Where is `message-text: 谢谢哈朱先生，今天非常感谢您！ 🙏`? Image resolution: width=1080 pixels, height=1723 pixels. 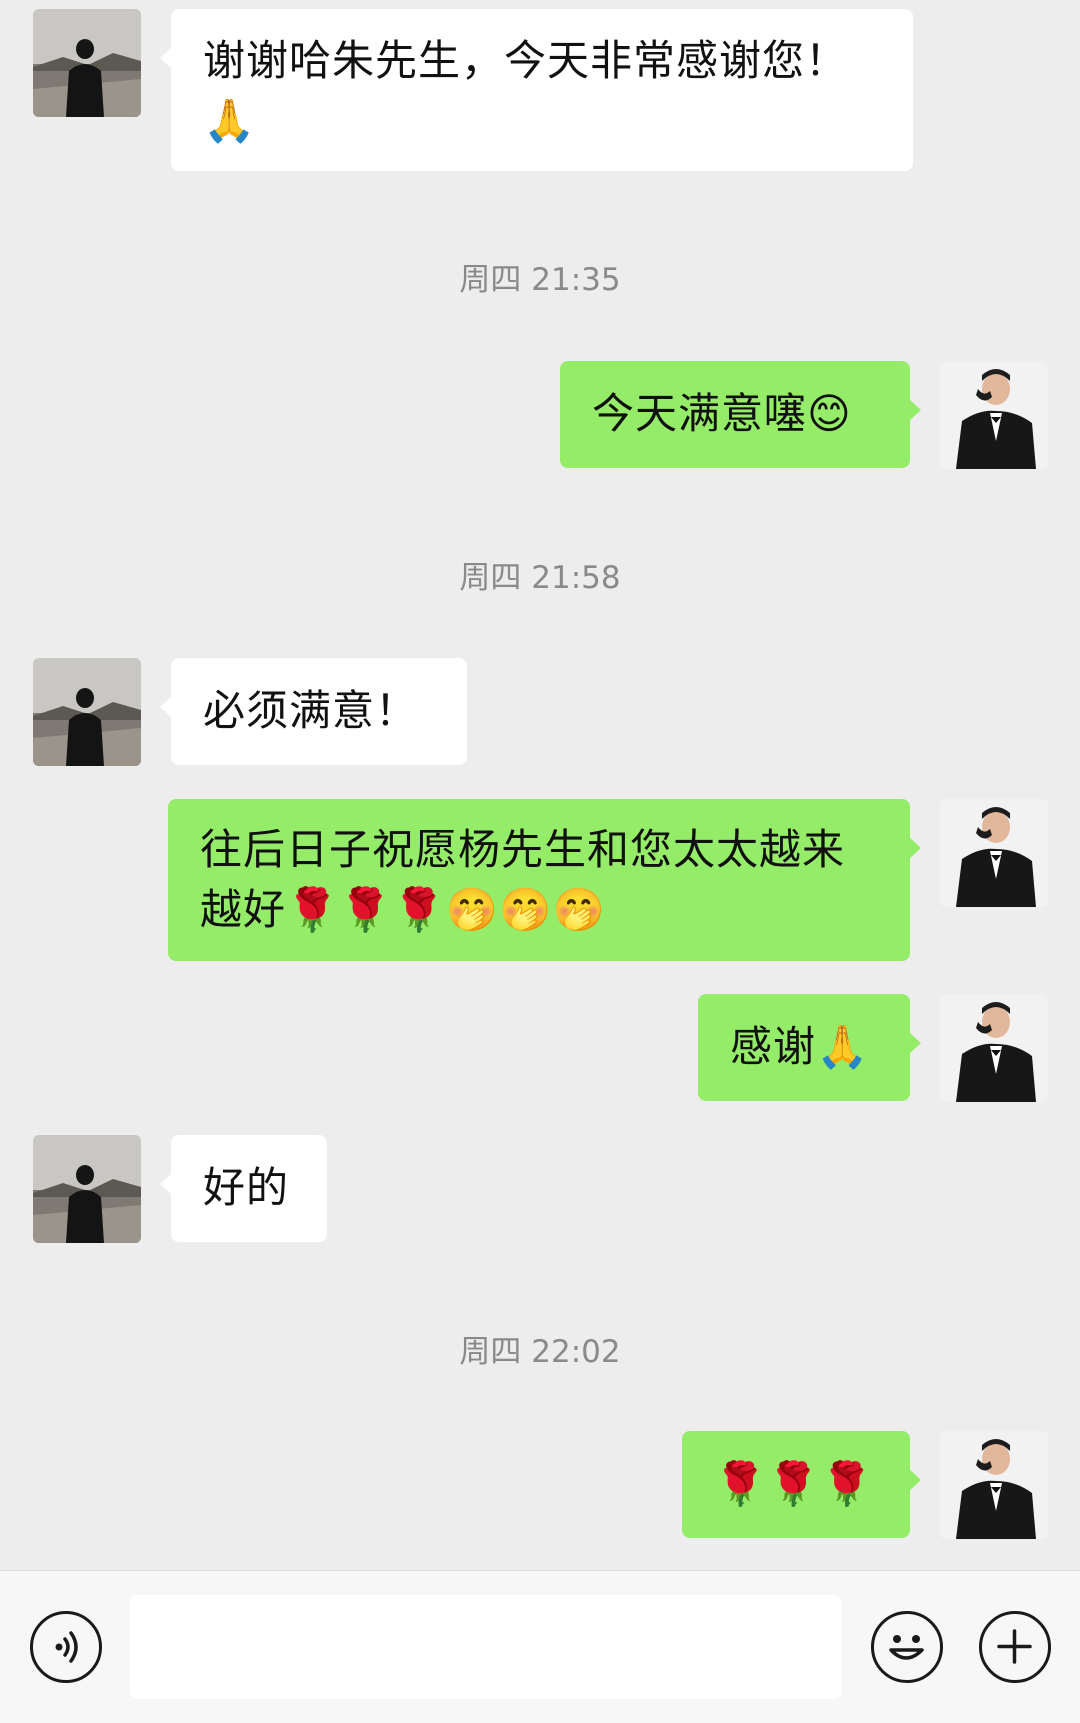 message-text: 谢谢哈朱先生，今天非常感谢您！ 🙏 is located at coordinates (526, 90).